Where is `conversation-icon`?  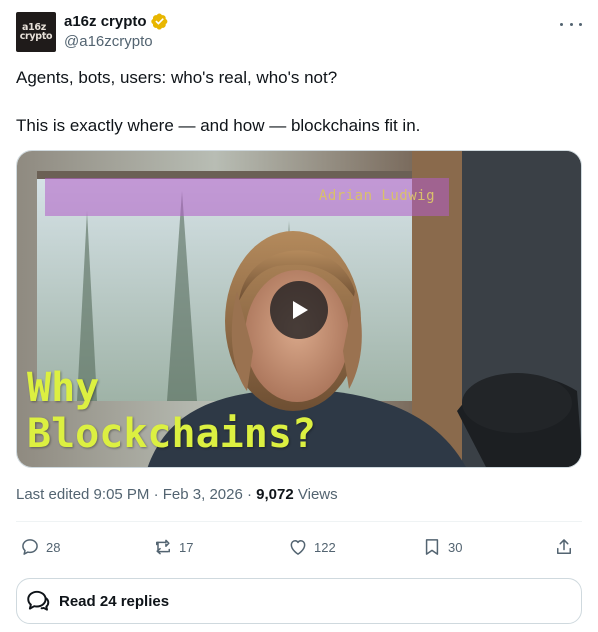 conversation-icon is located at coordinates (38, 600).